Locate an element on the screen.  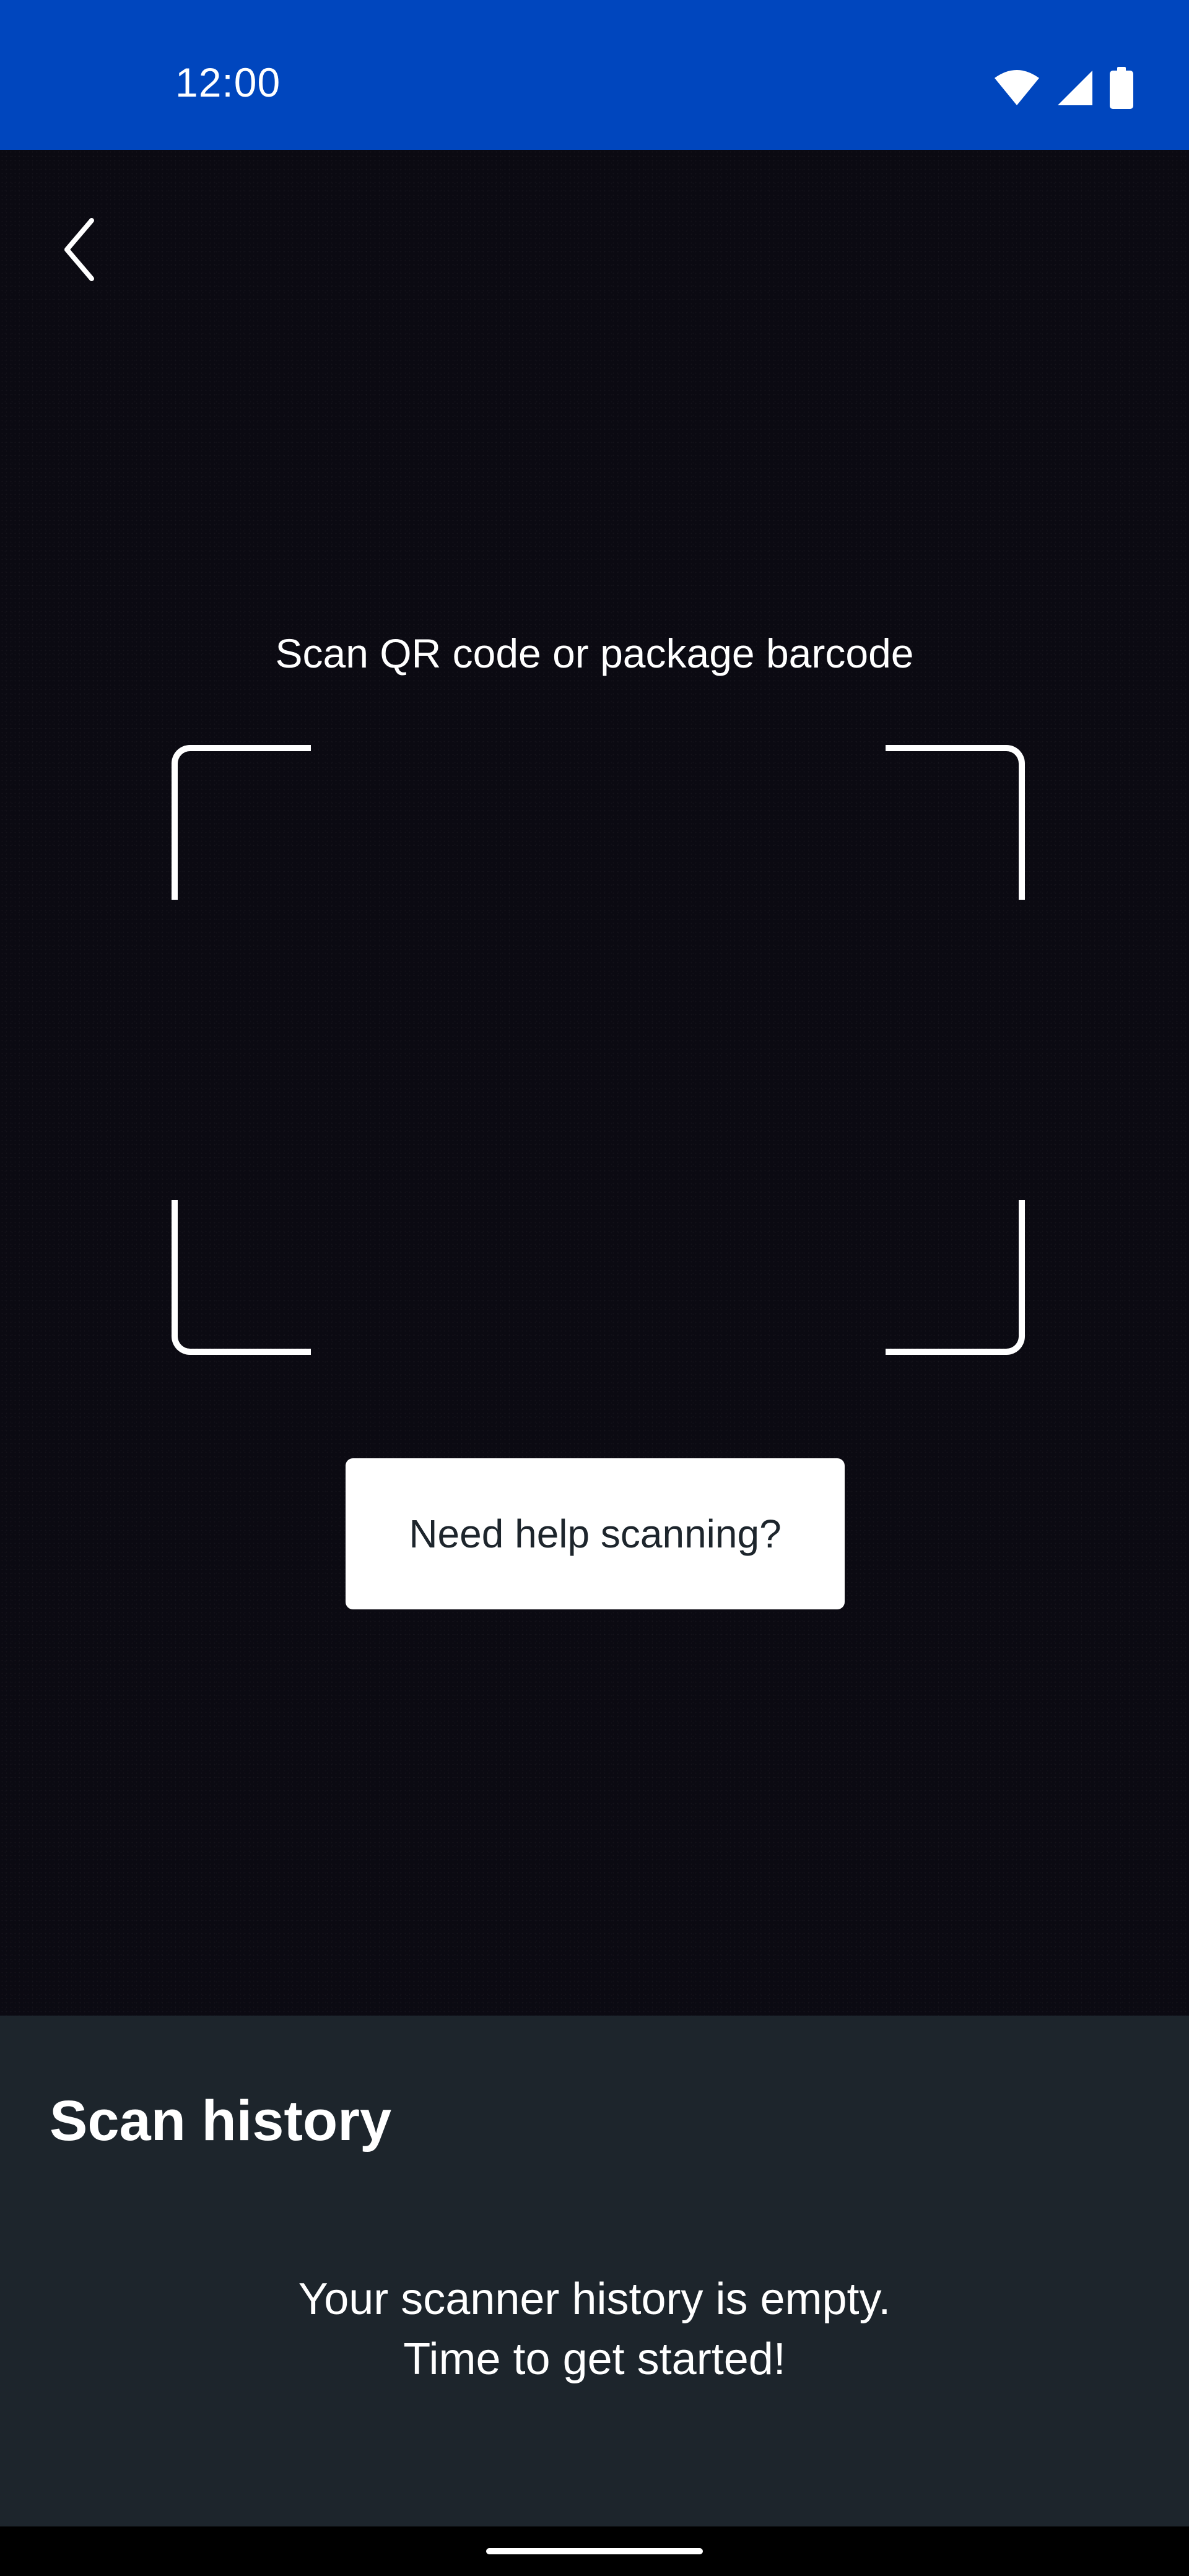
scan-history-title: Scan history is located at coordinates (221, 2120).